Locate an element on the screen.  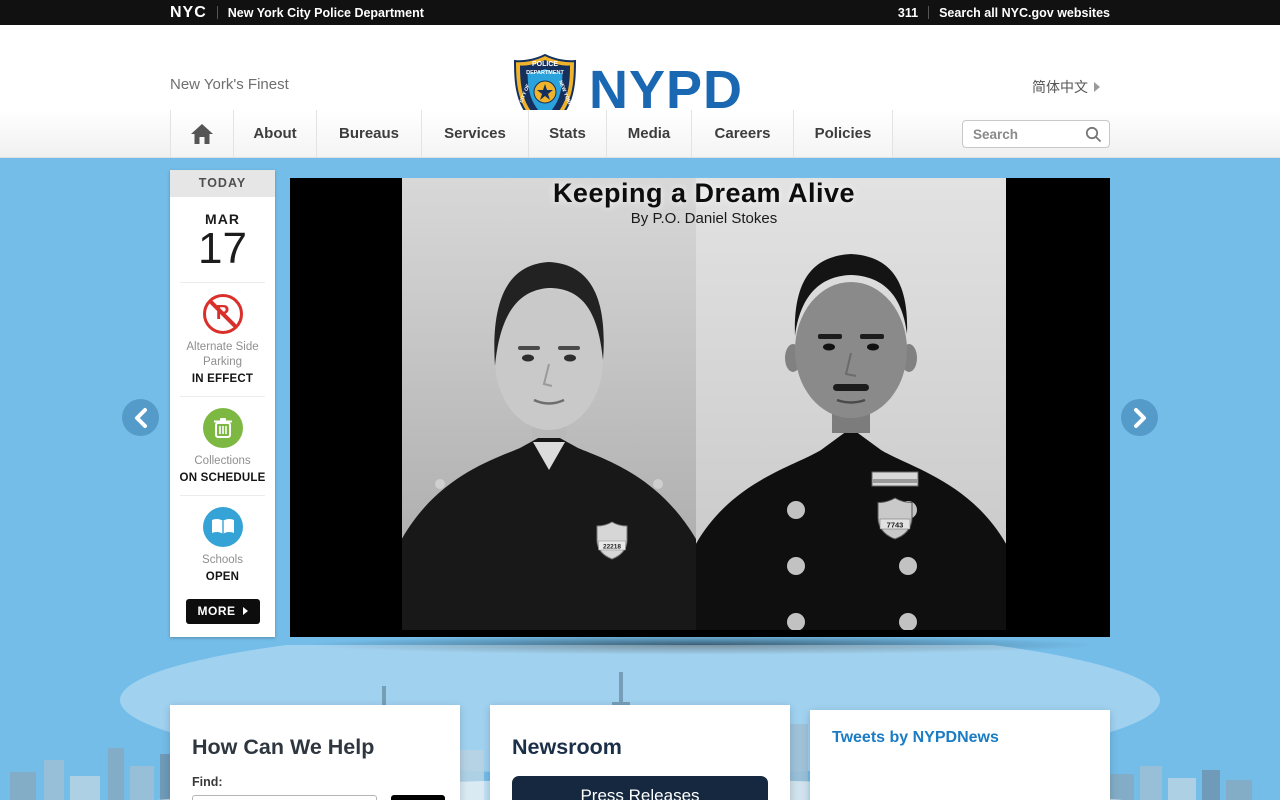
help-panel-title: How Can We Help is located at coordinates (283, 747).